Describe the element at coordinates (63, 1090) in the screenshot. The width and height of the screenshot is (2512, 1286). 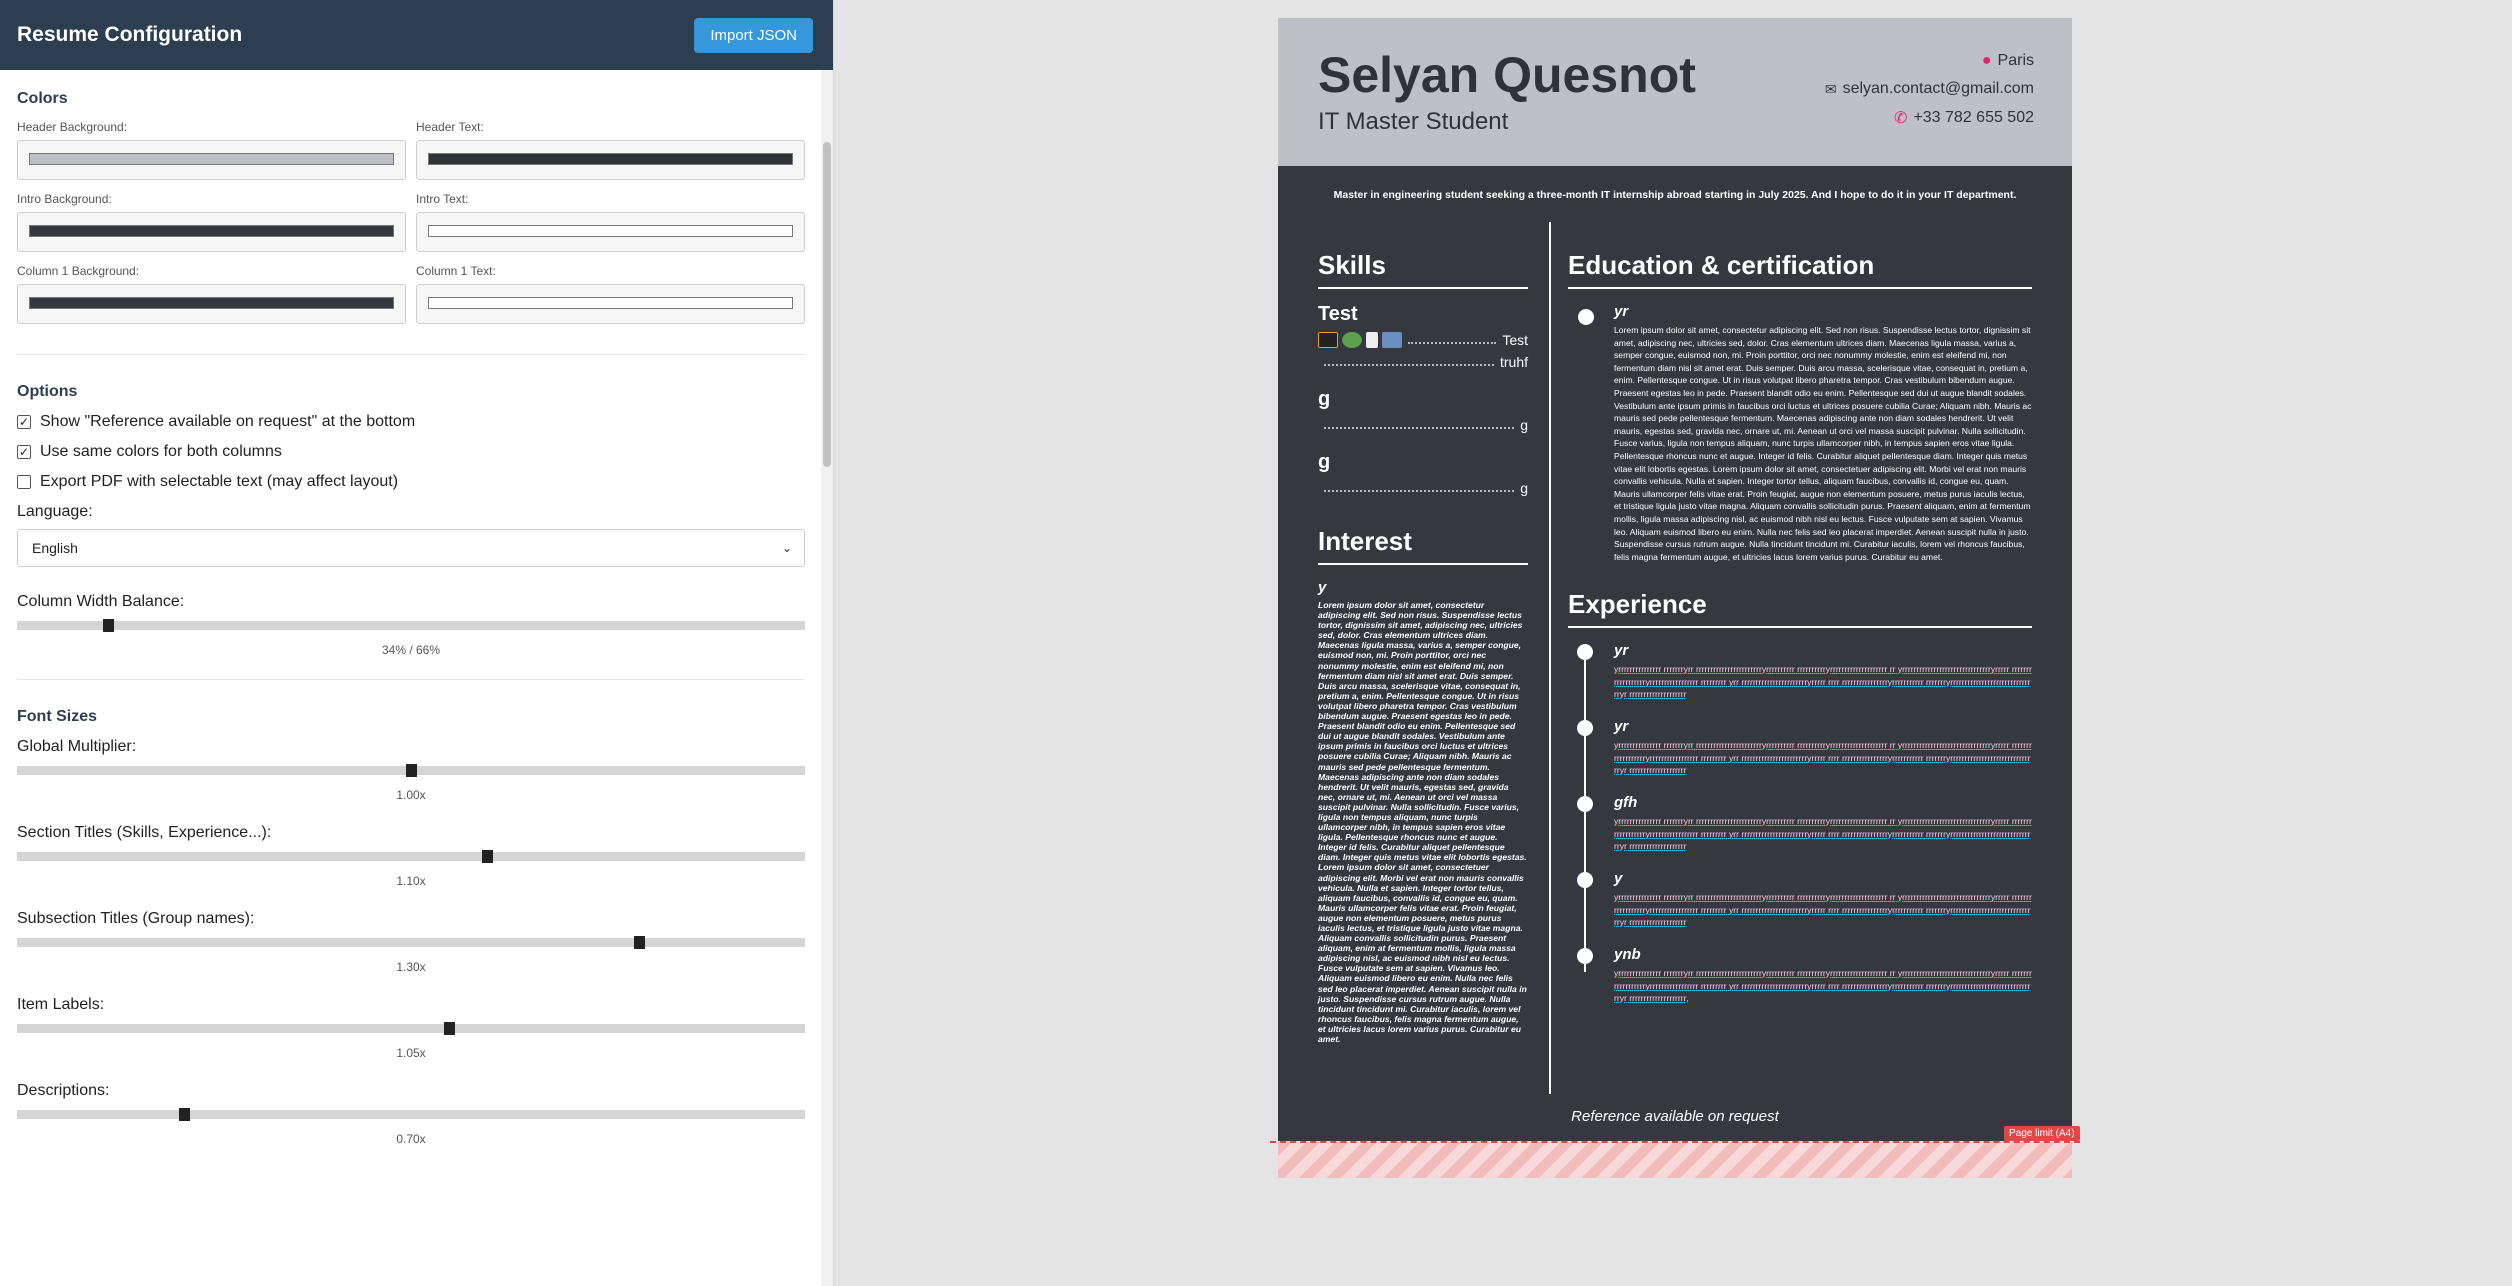
I see `slider-label: Descriptions:` at that location.